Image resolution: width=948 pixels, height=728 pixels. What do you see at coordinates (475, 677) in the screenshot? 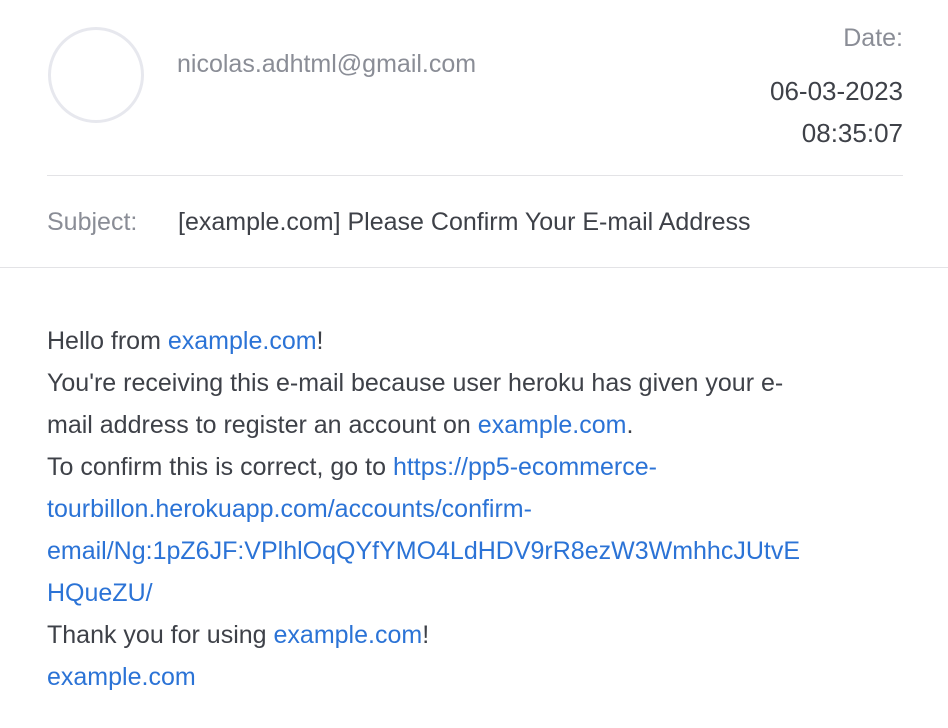
I see `body-line-signature: example.com` at bounding box center [475, 677].